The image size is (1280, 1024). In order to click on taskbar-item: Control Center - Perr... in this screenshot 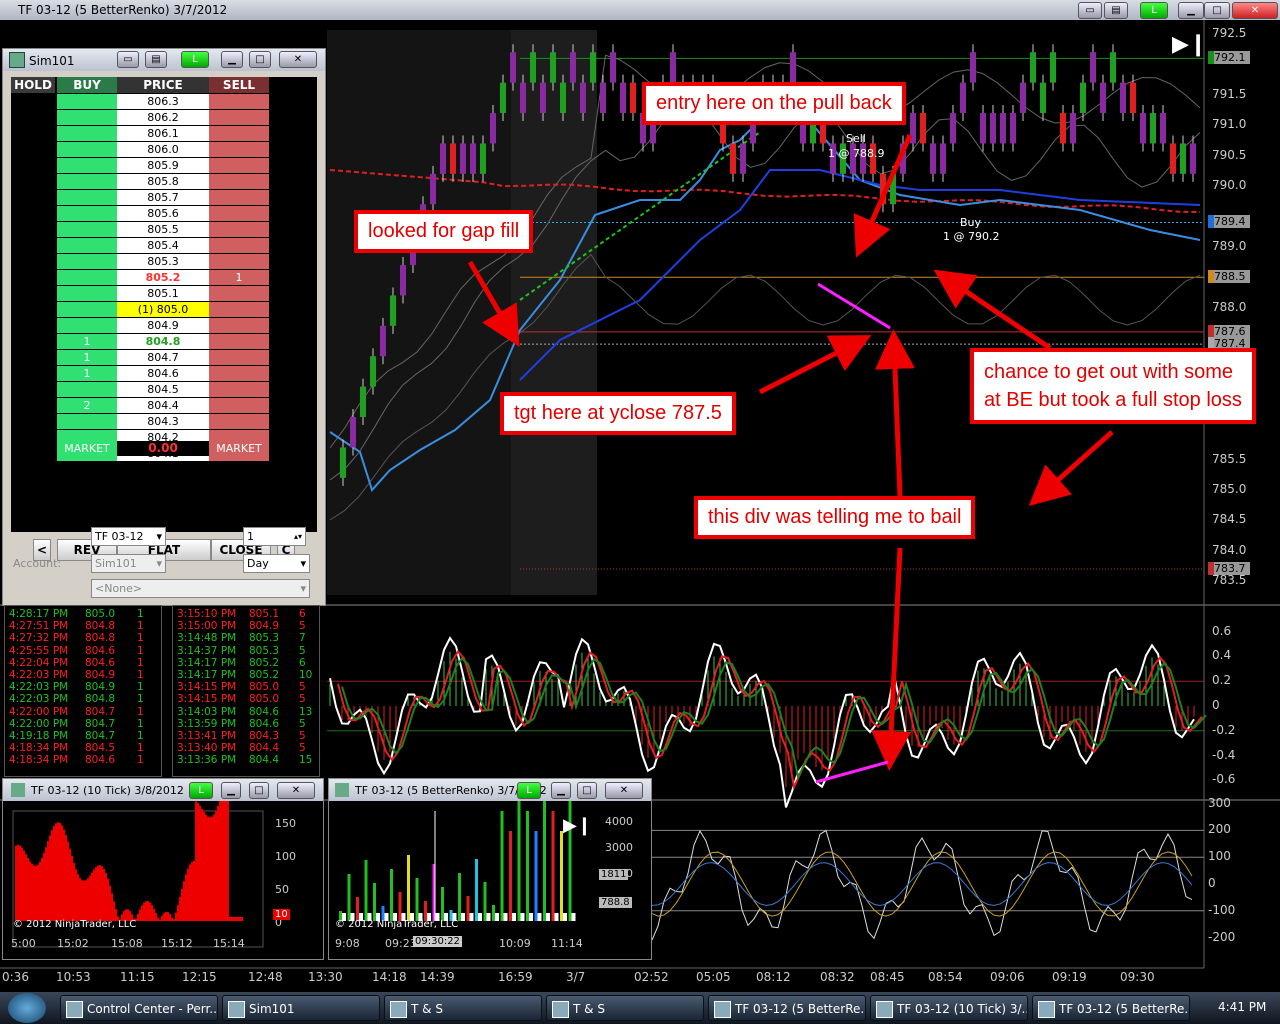, I will do `click(139, 1008)`.